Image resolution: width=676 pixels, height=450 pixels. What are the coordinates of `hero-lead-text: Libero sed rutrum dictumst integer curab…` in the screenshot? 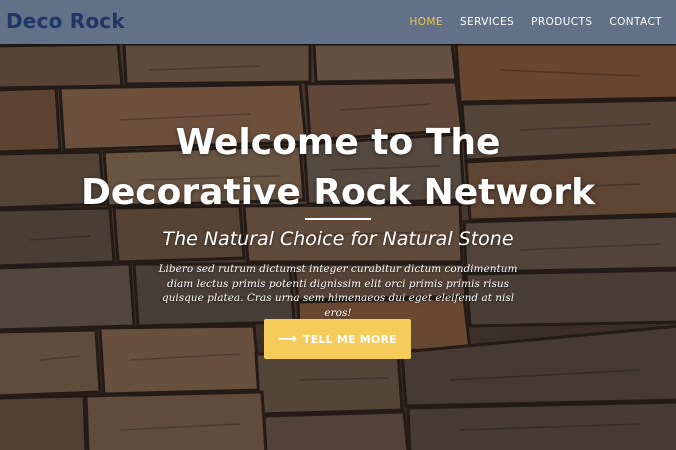 It's located at (338, 291).